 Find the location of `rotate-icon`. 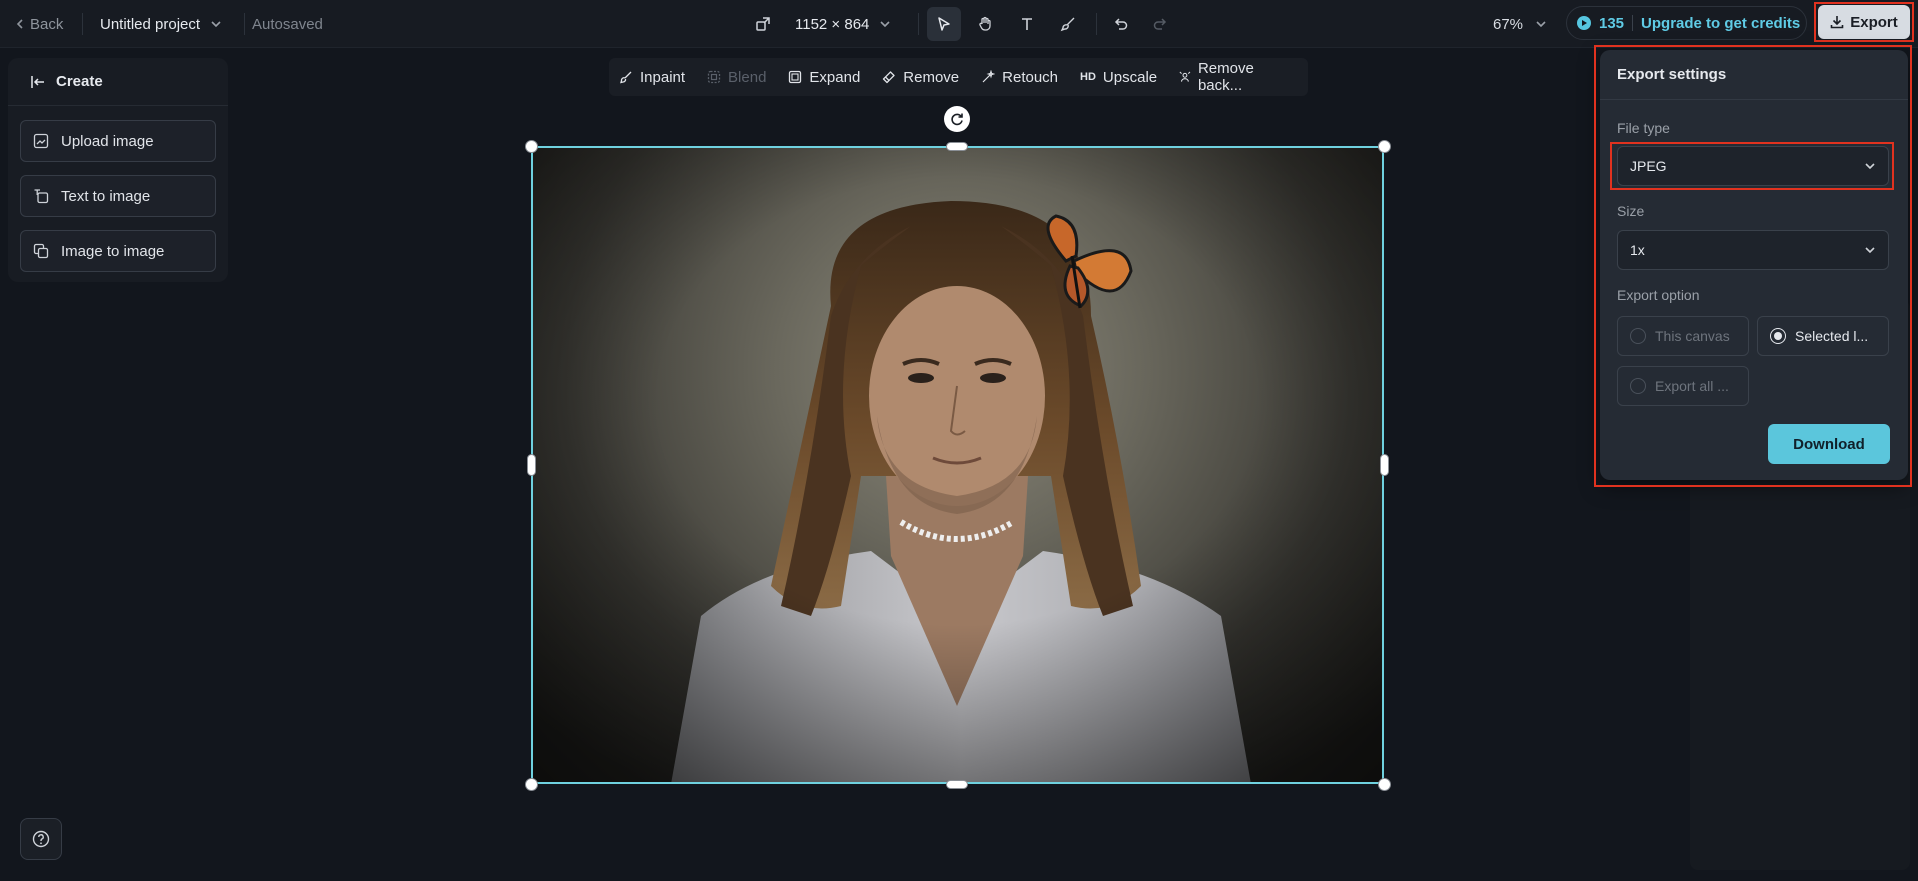

rotate-icon is located at coordinates (957, 119).